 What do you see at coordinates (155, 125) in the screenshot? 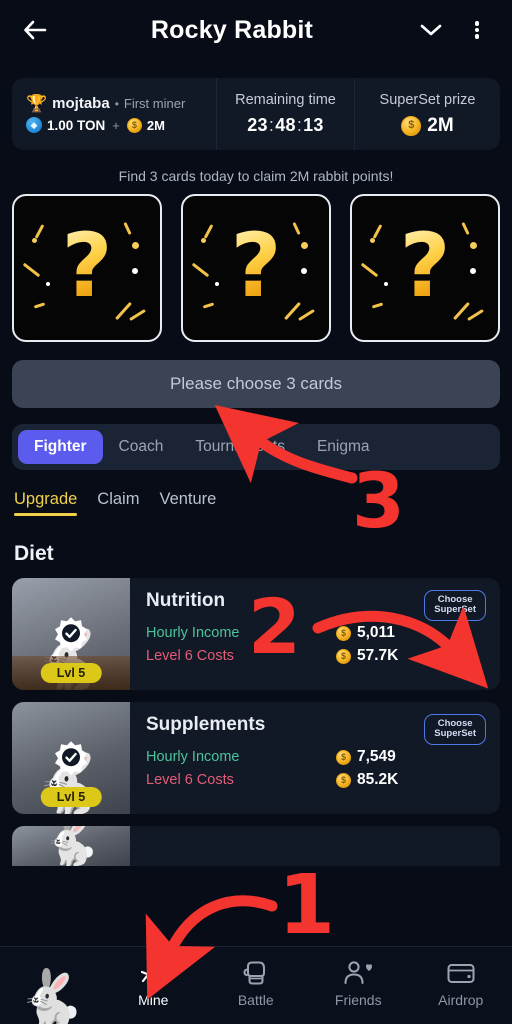
I see `bonus-amount: 2M` at bounding box center [155, 125].